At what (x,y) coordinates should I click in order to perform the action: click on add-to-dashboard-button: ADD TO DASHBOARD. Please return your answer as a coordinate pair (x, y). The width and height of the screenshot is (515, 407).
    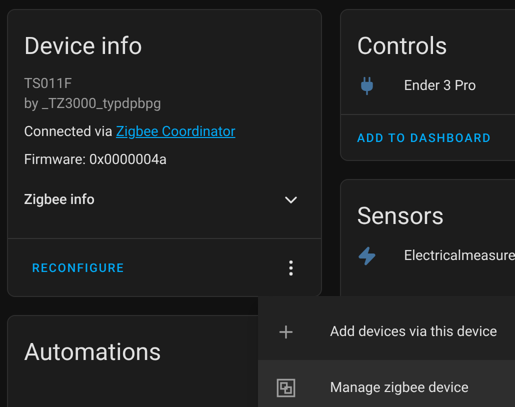
    Looking at the image, I should click on (424, 137).